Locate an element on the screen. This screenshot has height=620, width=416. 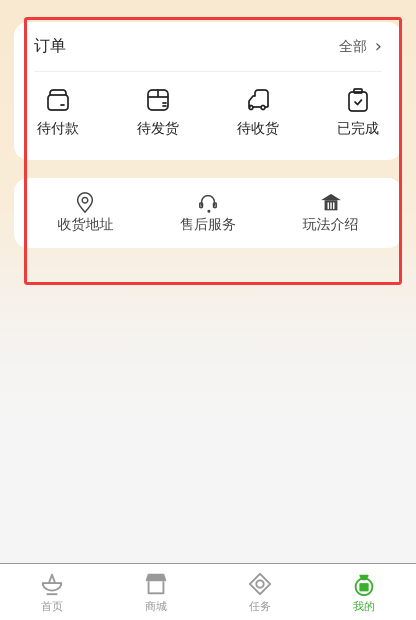
all-orders-link: 全部 › is located at coordinates (360, 46).